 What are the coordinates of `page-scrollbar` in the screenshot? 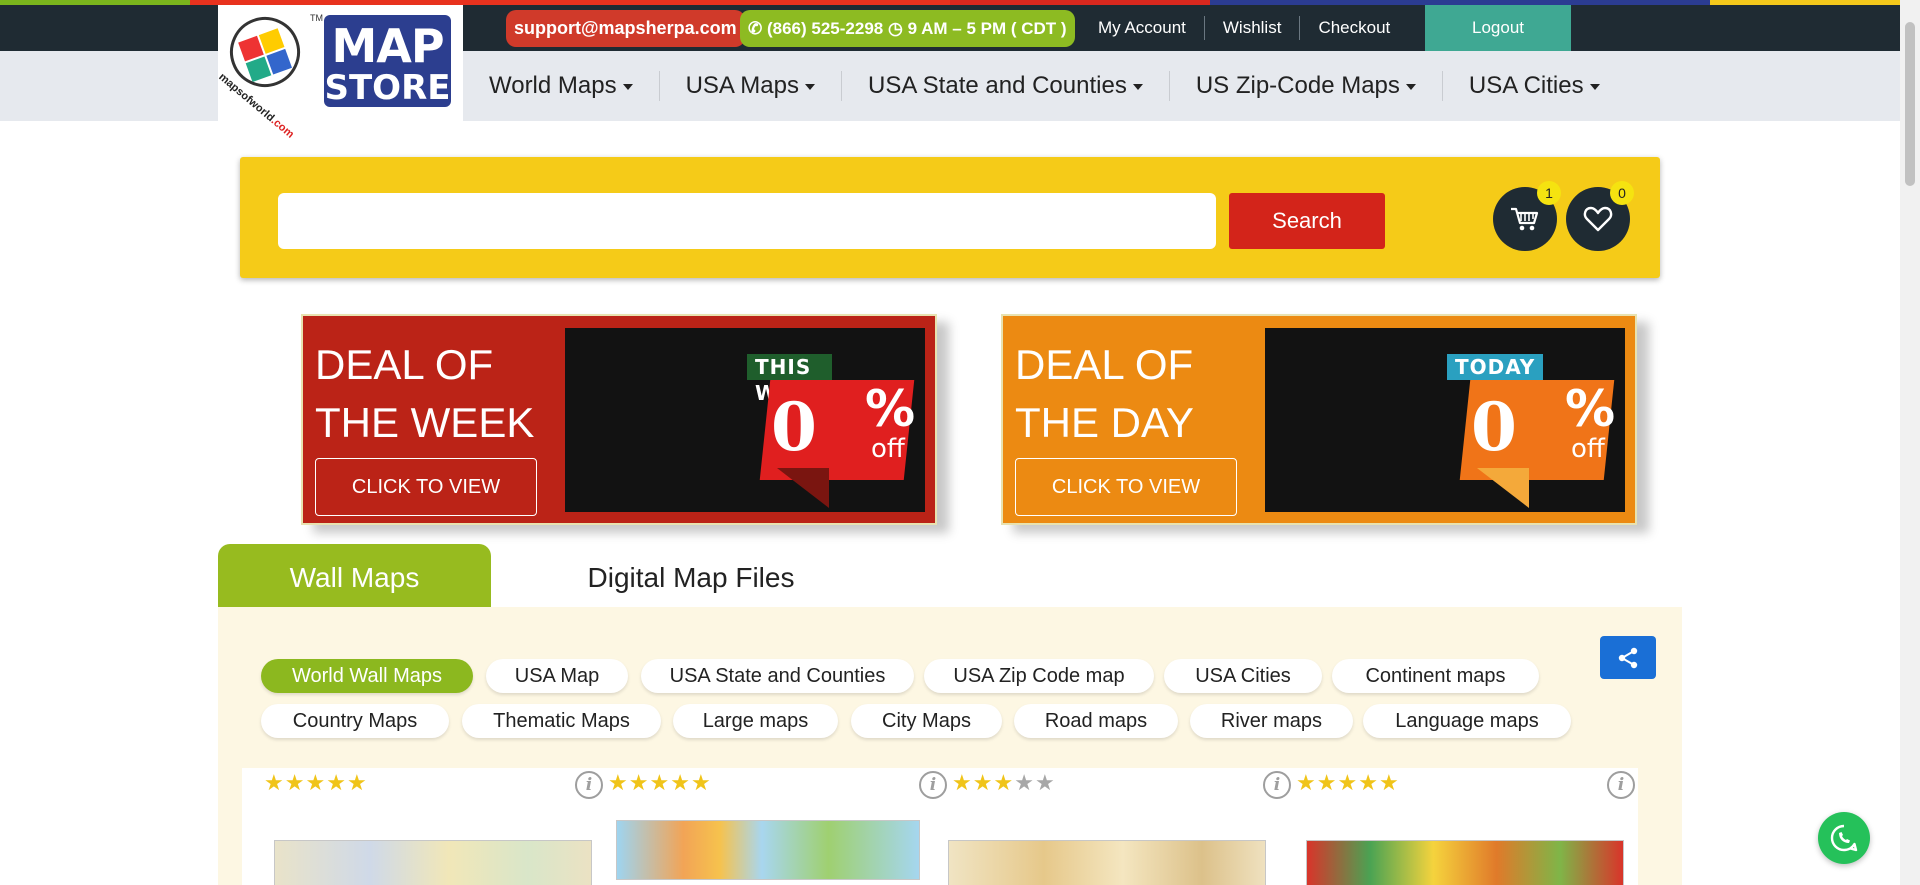 It's located at (1910, 442).